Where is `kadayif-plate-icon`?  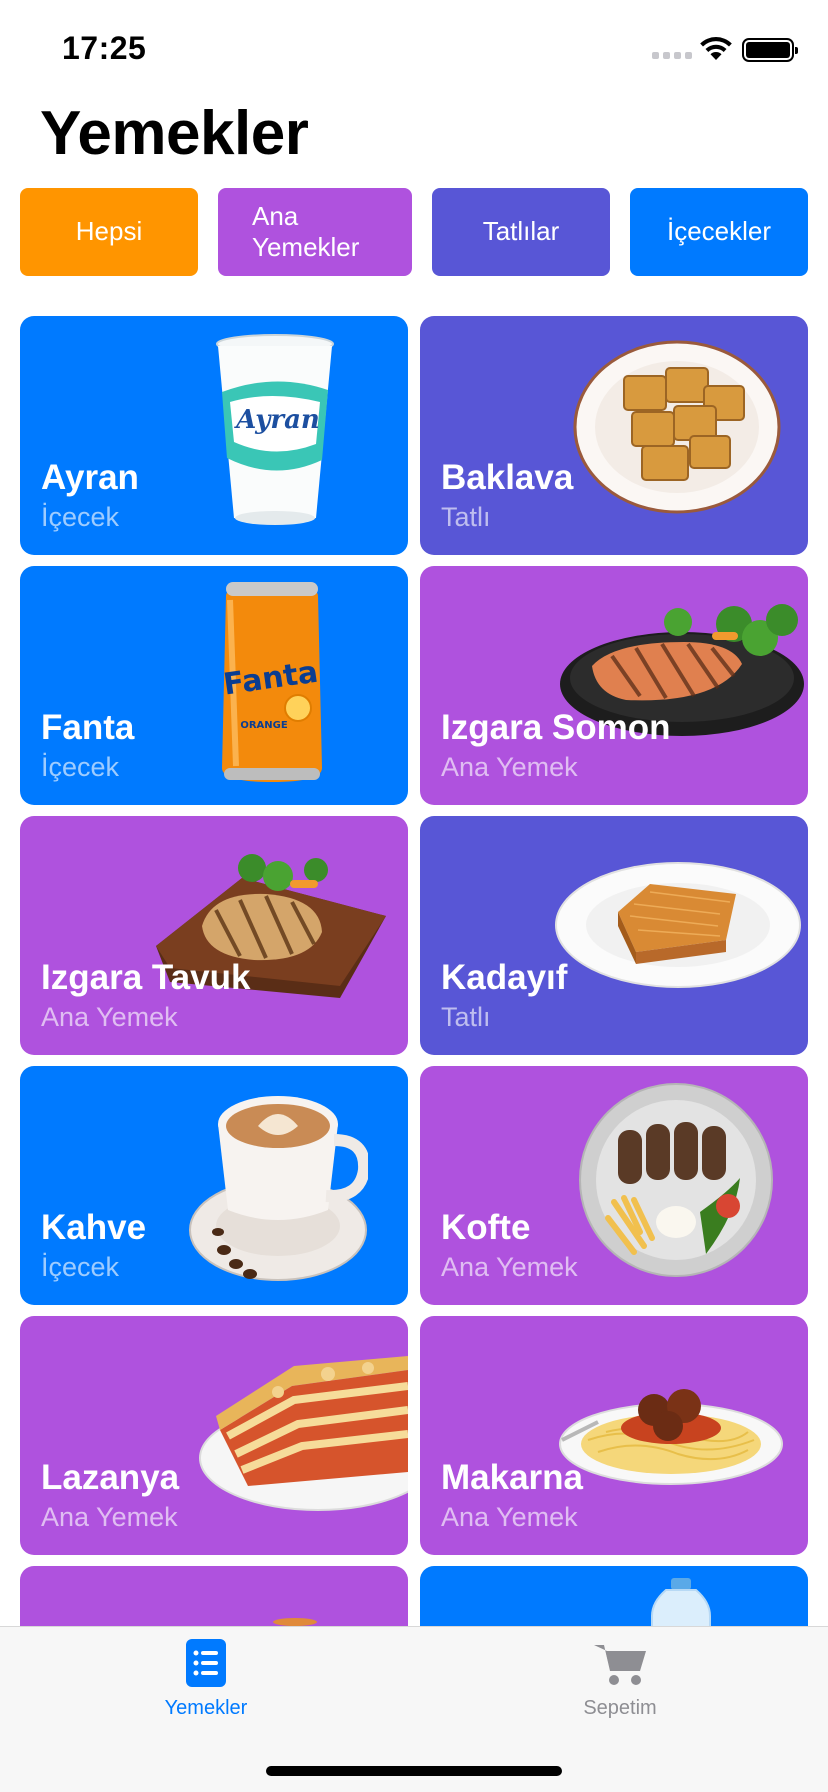 kadayif-plate-icon is located at coordinates (678, 925).